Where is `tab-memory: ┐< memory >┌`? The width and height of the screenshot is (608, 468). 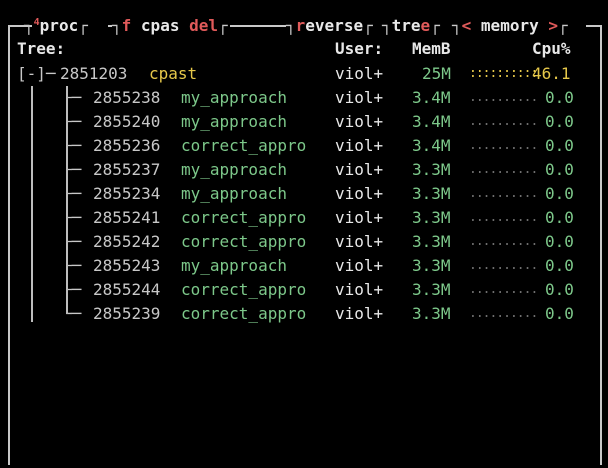
tab-memory: ┐< memory >┌ is located at coordinates (510, 26).